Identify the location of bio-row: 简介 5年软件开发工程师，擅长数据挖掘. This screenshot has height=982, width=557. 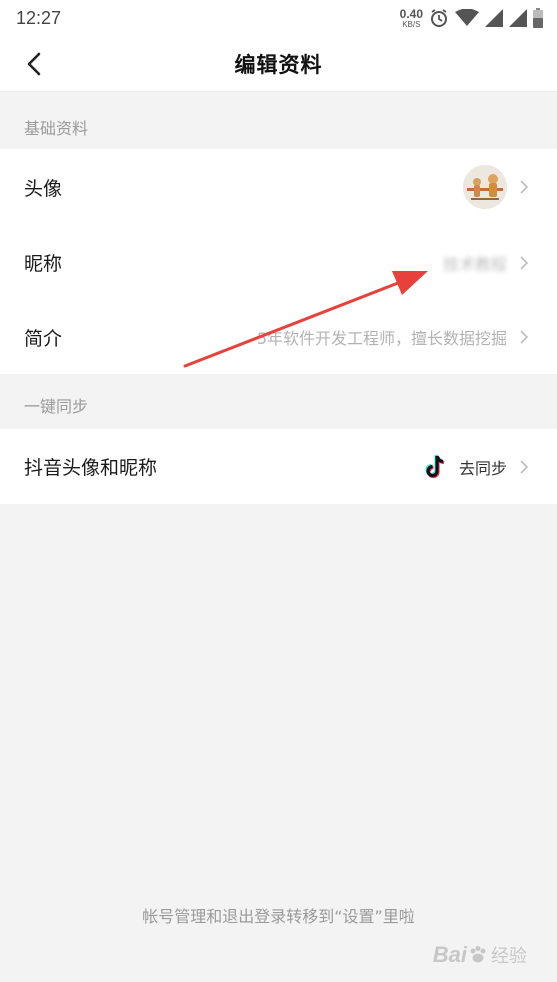
(278, 337).